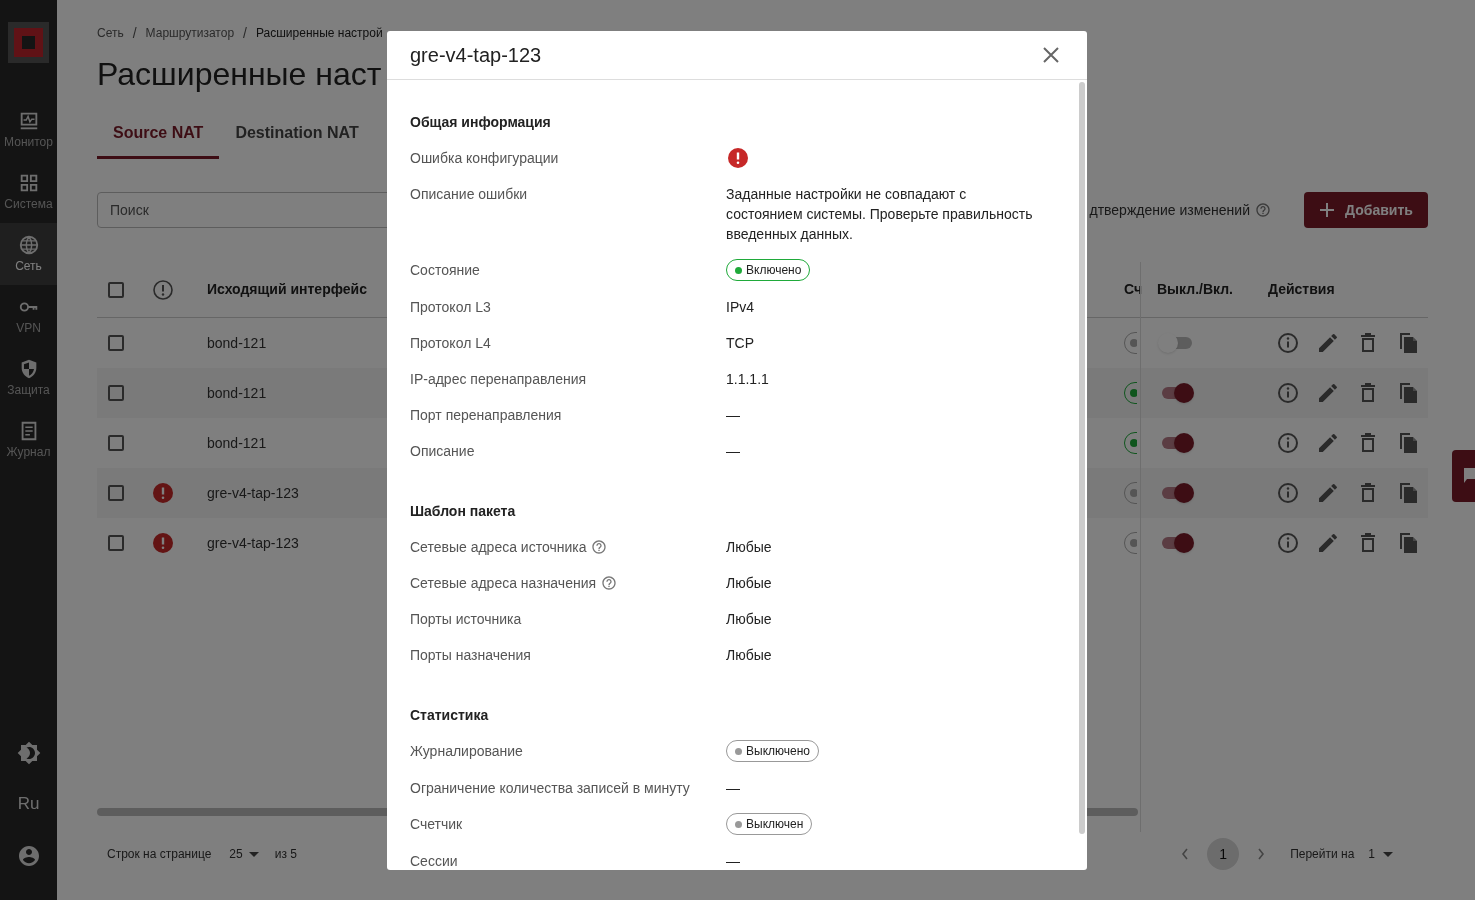  What do you see at coordinates (466, 619) in the screenshot?
I see `field-label: Порты источника` at bounding box center [466, 619].